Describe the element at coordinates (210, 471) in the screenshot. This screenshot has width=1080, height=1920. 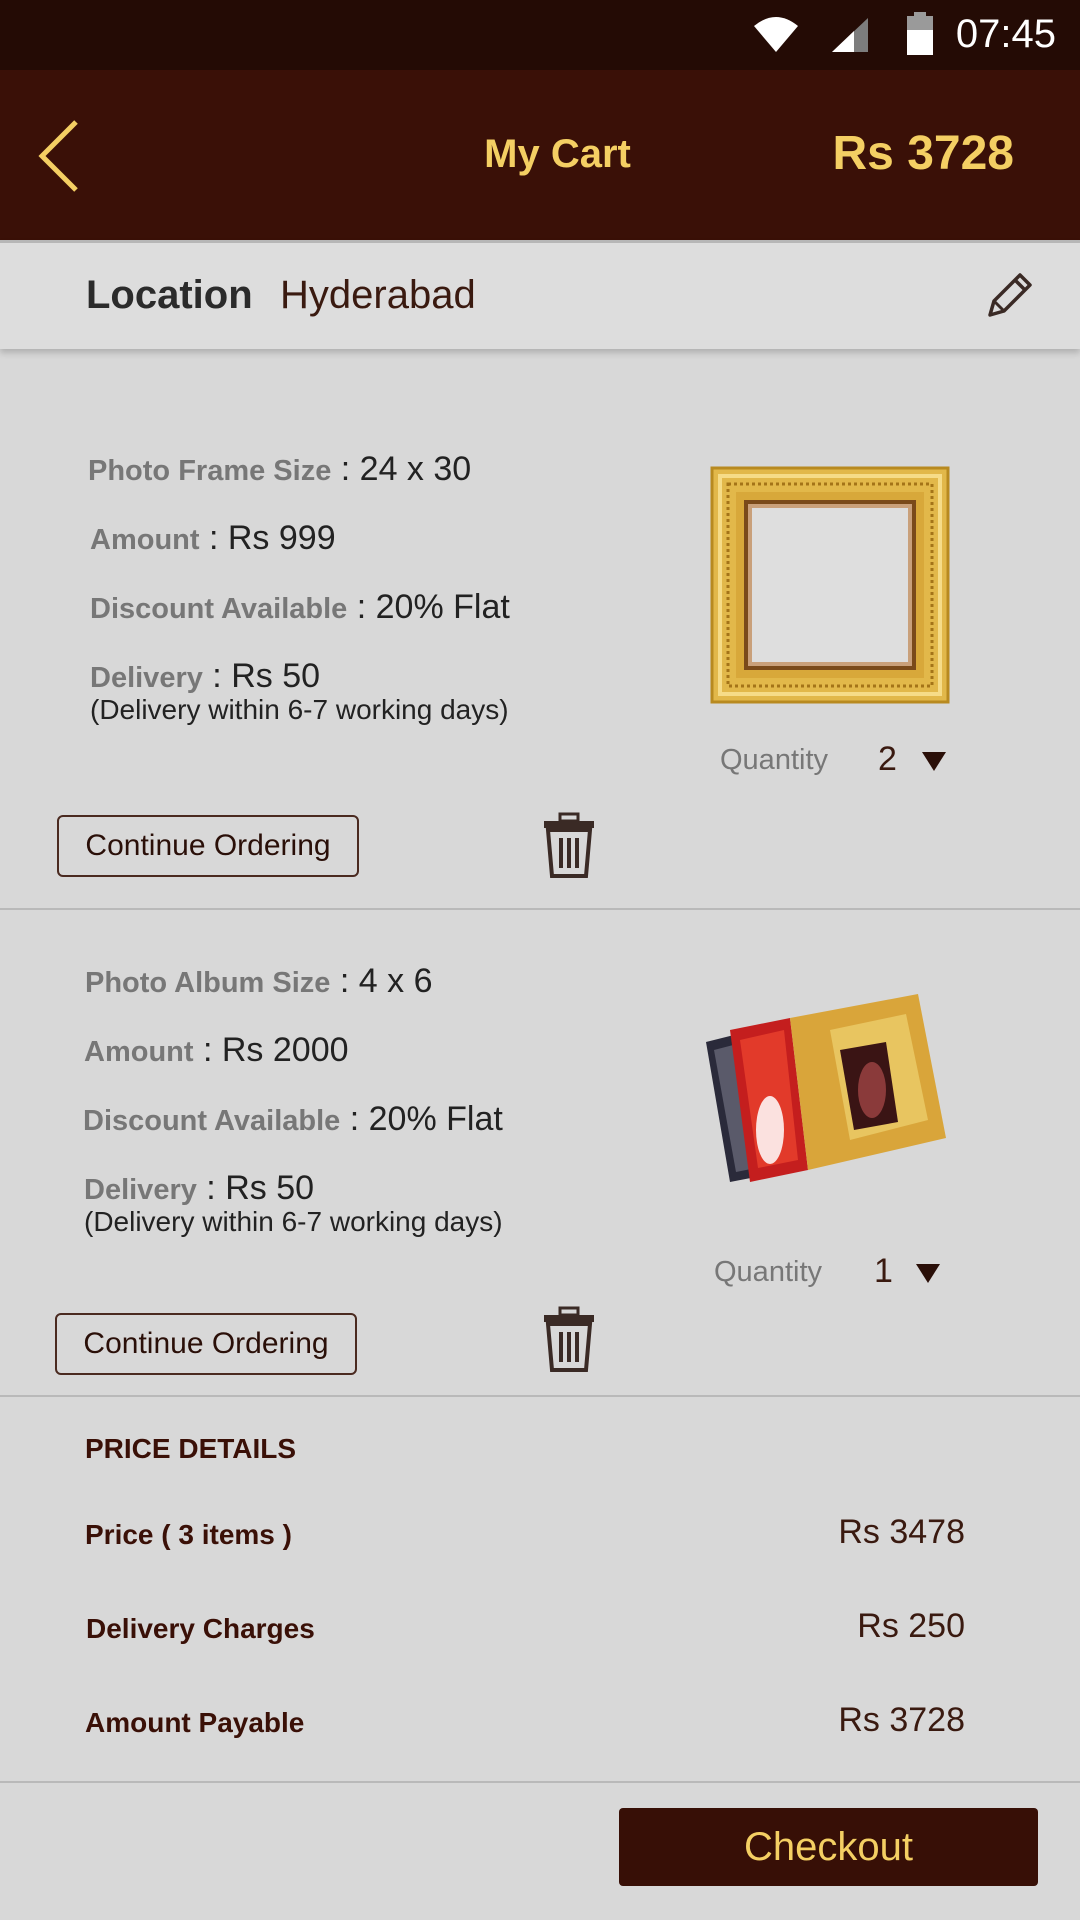
I see `size-label: Photo Frame Size` at that location.